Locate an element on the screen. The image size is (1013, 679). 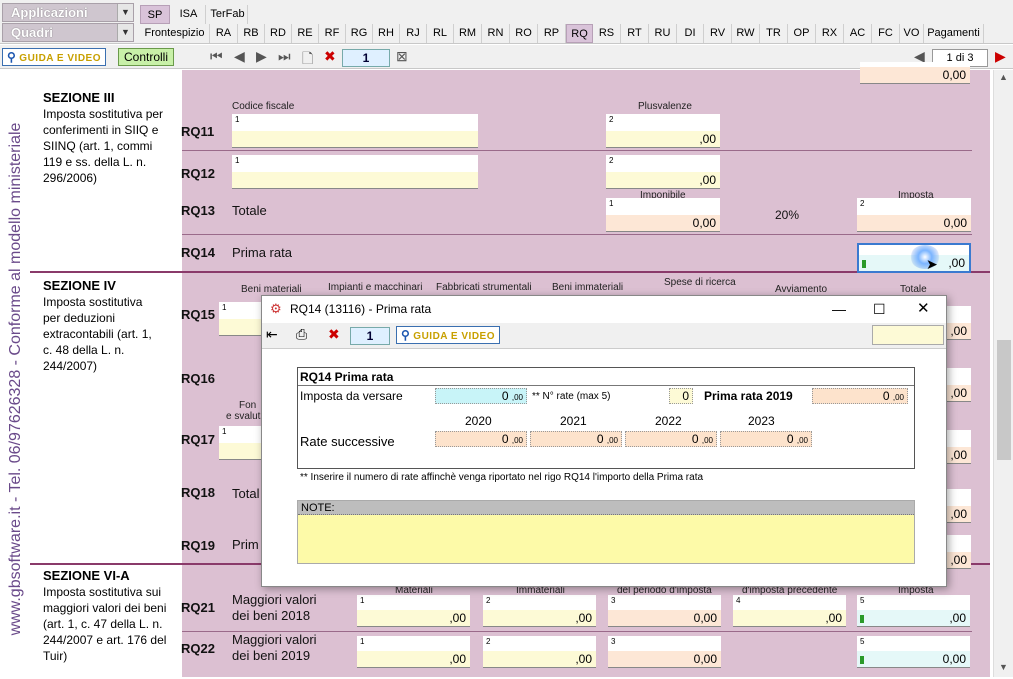
rq11-plusvalenze-field: 2,00 is located at coordinates (663, 131).